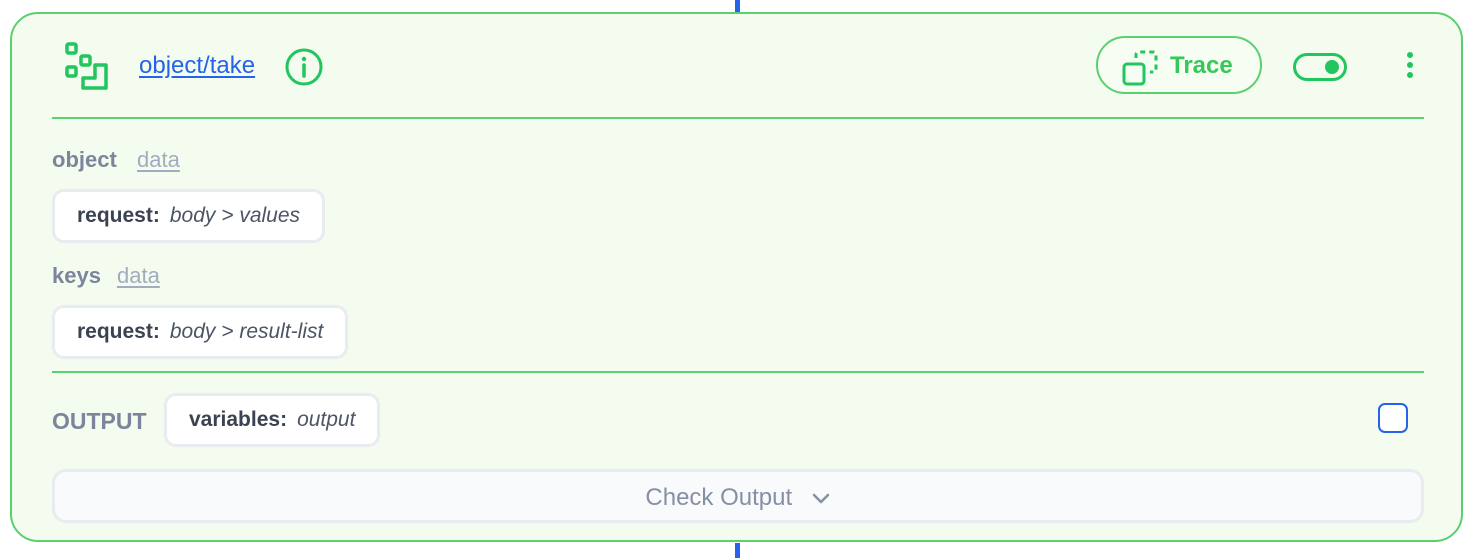 This screenshot has height=558, width=1481. Describe the element at coordinates (719, 497) in the screenshot. I see `check-output-label: Check Output` at that location.